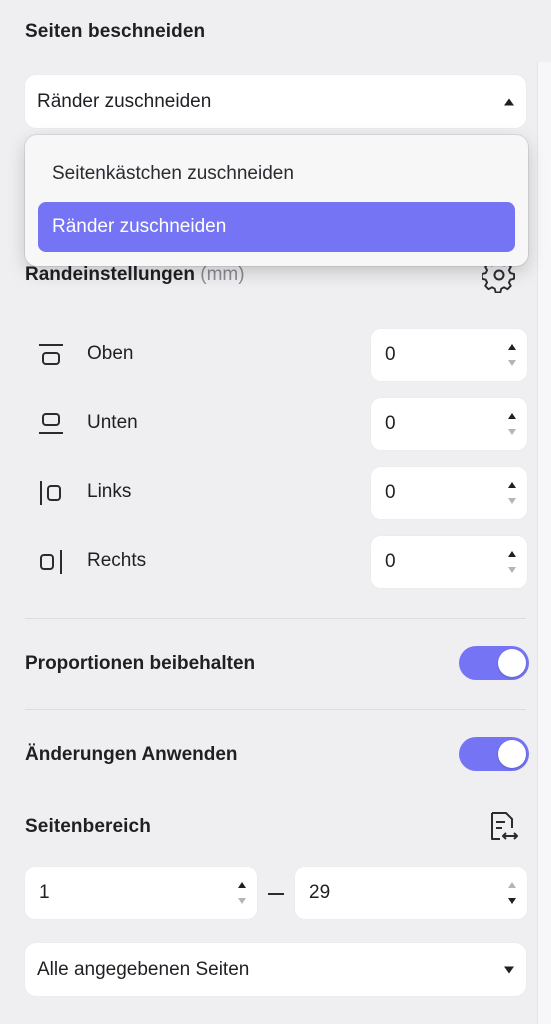 The image size is (551, 1024). What do you see at coordinates (131, 754) in the screenshot?
I see `apply-changes-label: Änderungen Anwenden` at bounding box center [131, 754].